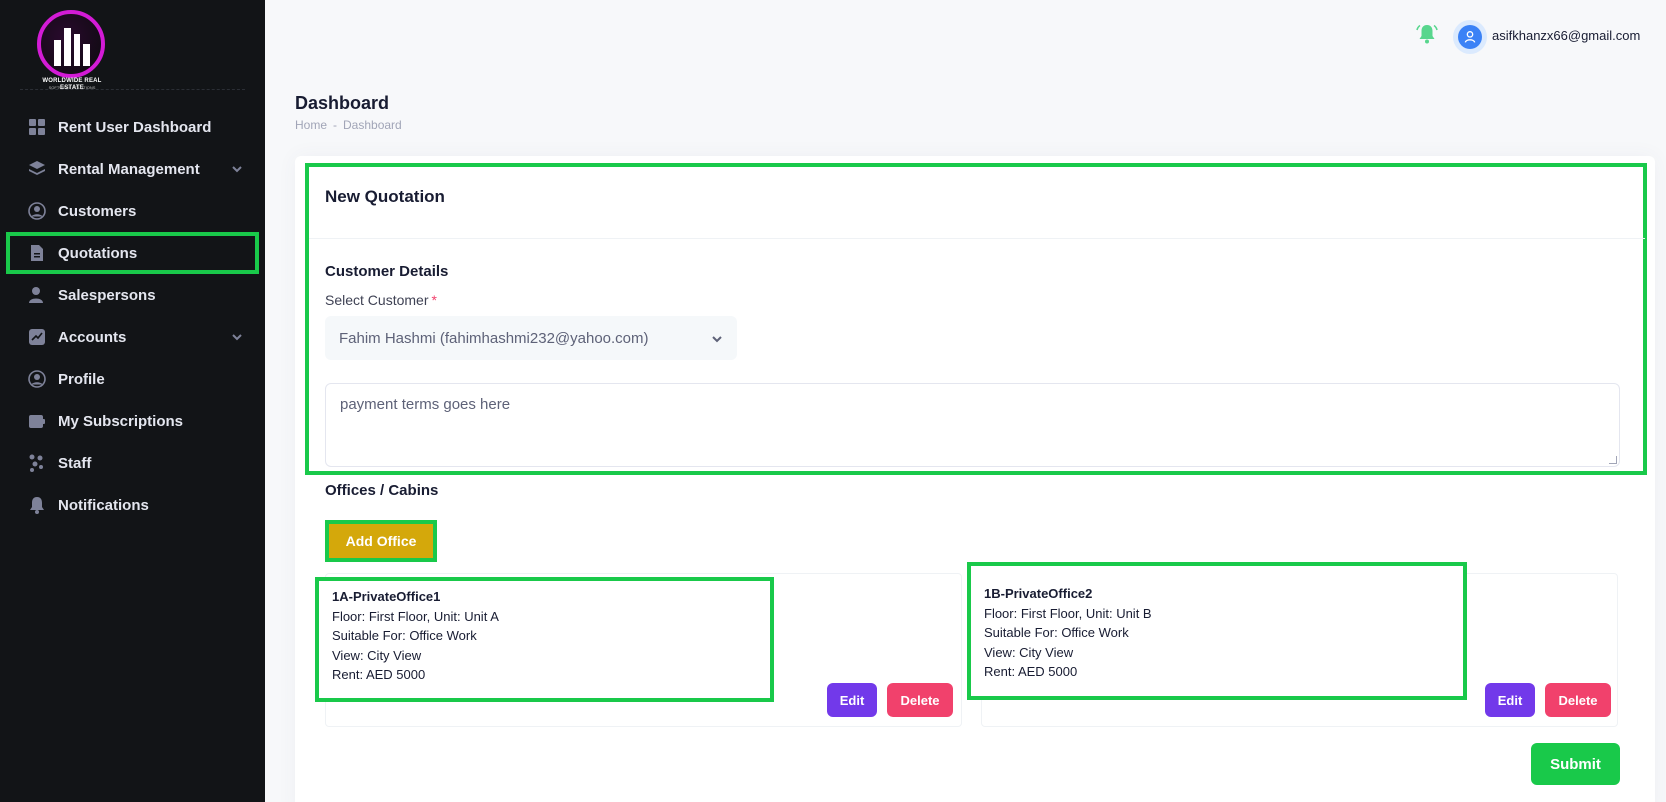 Image resolution: width=1666 pixels, height=802 pixels. I want to click on sidebar-item-rent-user-dashboard: Rent User Dashboard, so click(132, 127).